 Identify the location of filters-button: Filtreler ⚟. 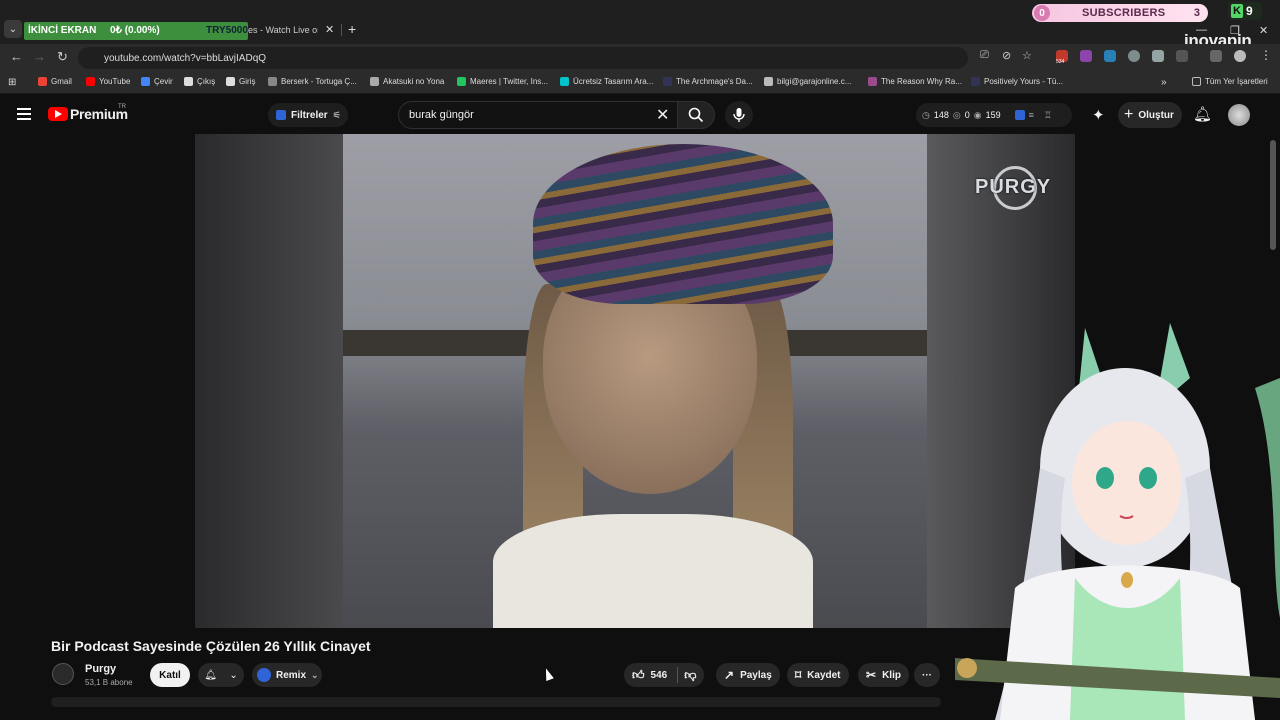
(308, 115).